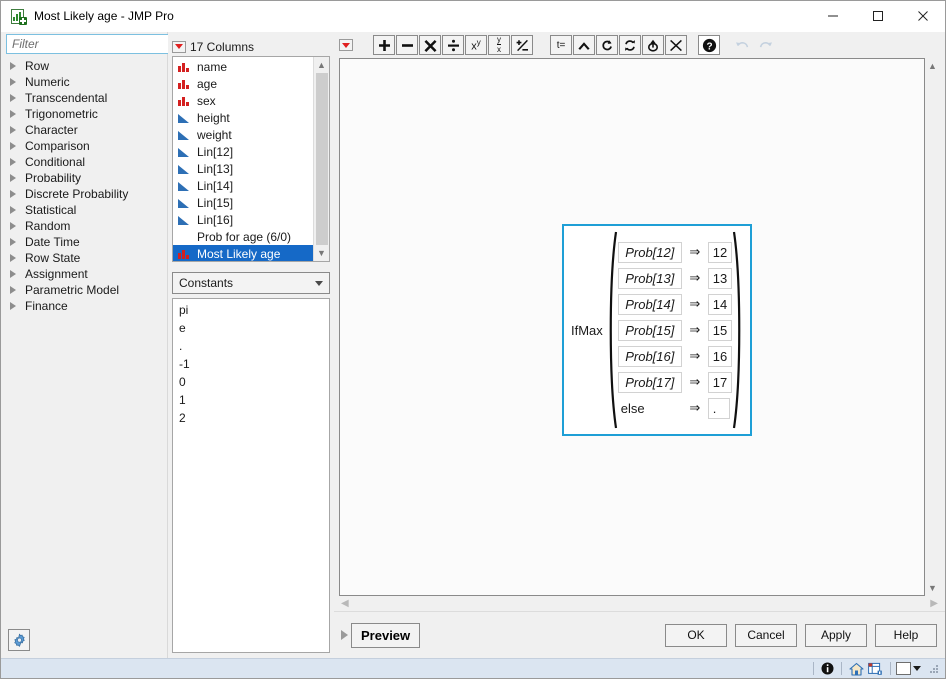 The image size is (946, 679). Describe the element at coordinates (243, 134) in the screenshot. I see `column-list-item: weight` at that location.